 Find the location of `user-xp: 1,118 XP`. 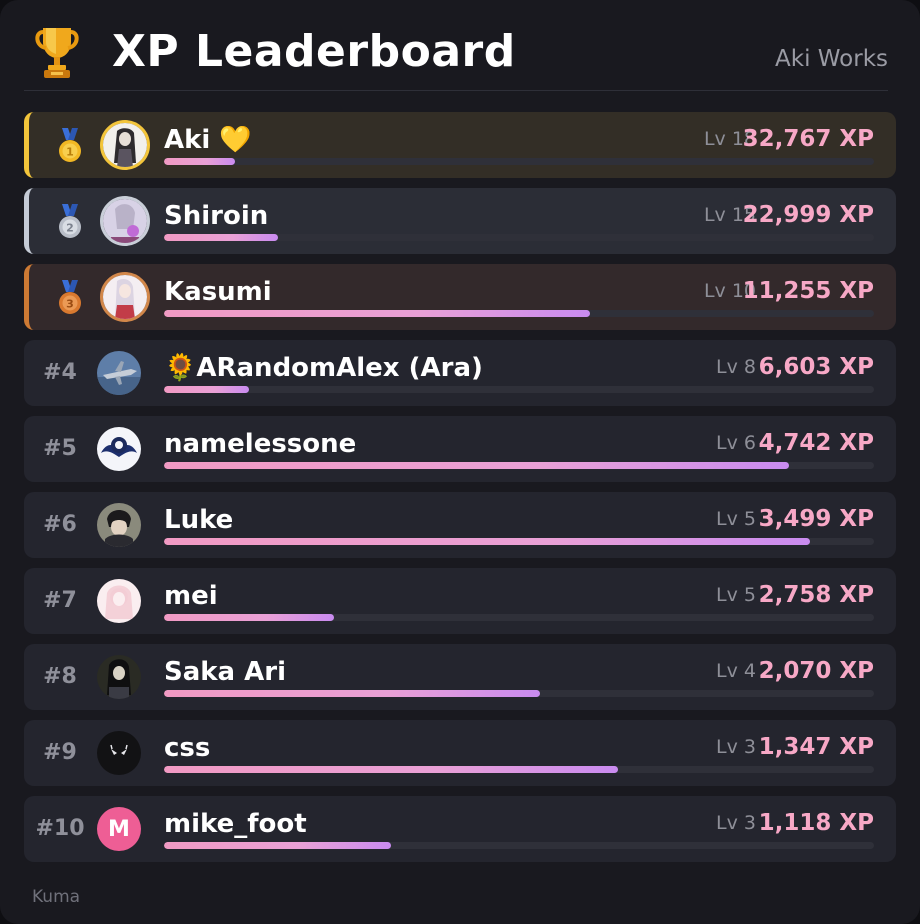

user-xp: 1,118 XP is located at coordinates (816, 823).